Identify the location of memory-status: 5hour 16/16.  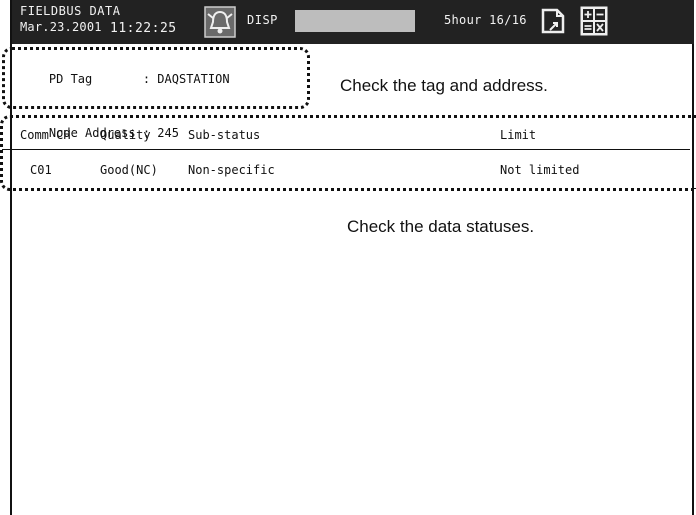
(485, 20).